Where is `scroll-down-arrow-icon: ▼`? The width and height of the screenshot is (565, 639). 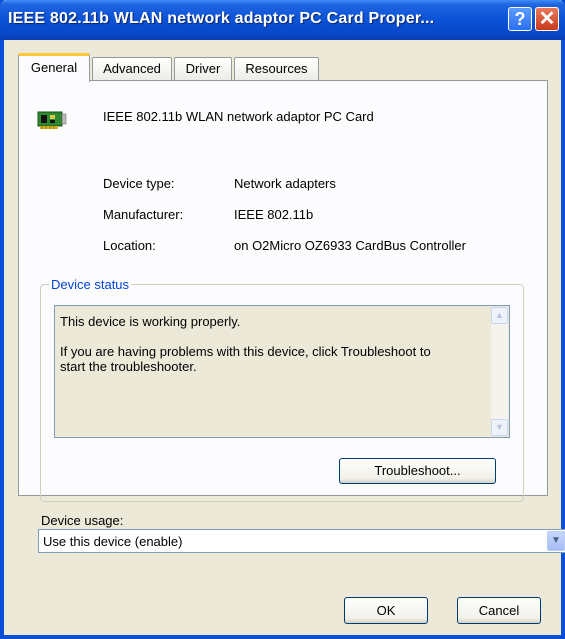
scroll-down-arrow-icon: ▼ is located at coordinates (499, 427).